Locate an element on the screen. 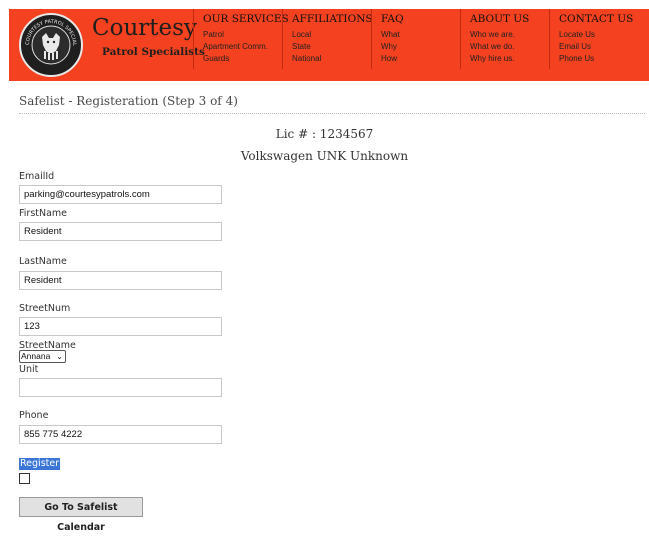  nav-link-why-hire: Why hire us. is located at coordinates (492, 58).